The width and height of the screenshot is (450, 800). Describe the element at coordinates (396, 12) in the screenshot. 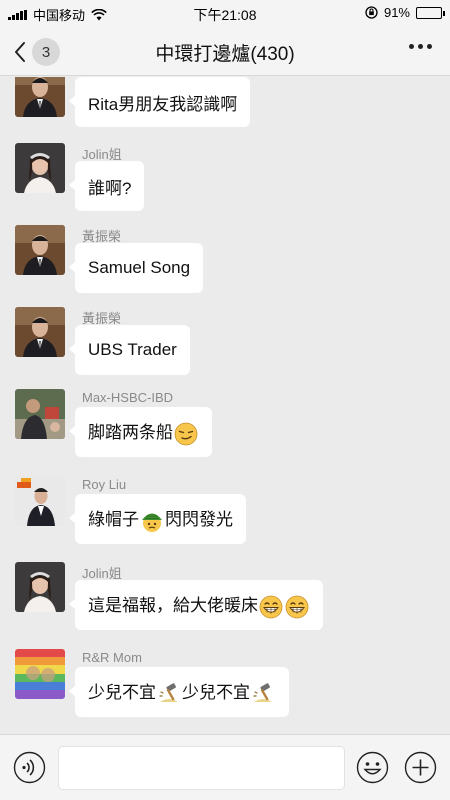

I see `battery-percent: 91%` at that location.